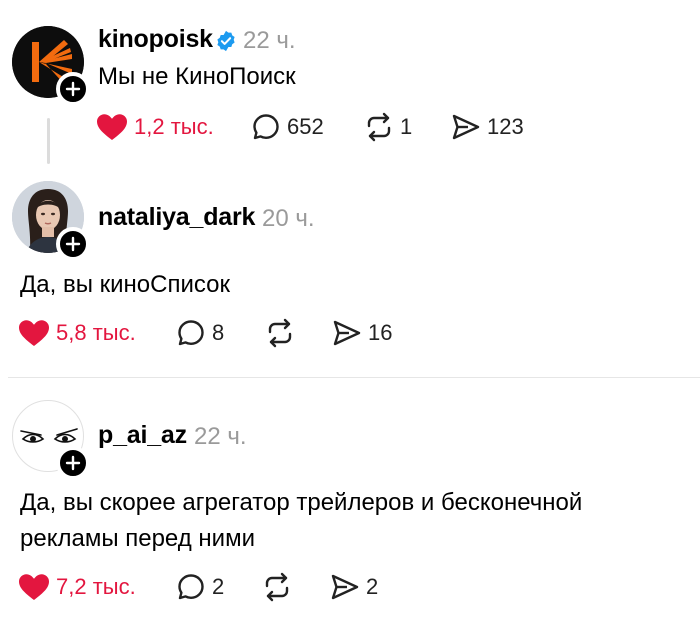  What do you see at coordinates (197, 76) in the screenshot?
I see `post-text: Мы не КиноПоиск` at bounding box center [197, 76].